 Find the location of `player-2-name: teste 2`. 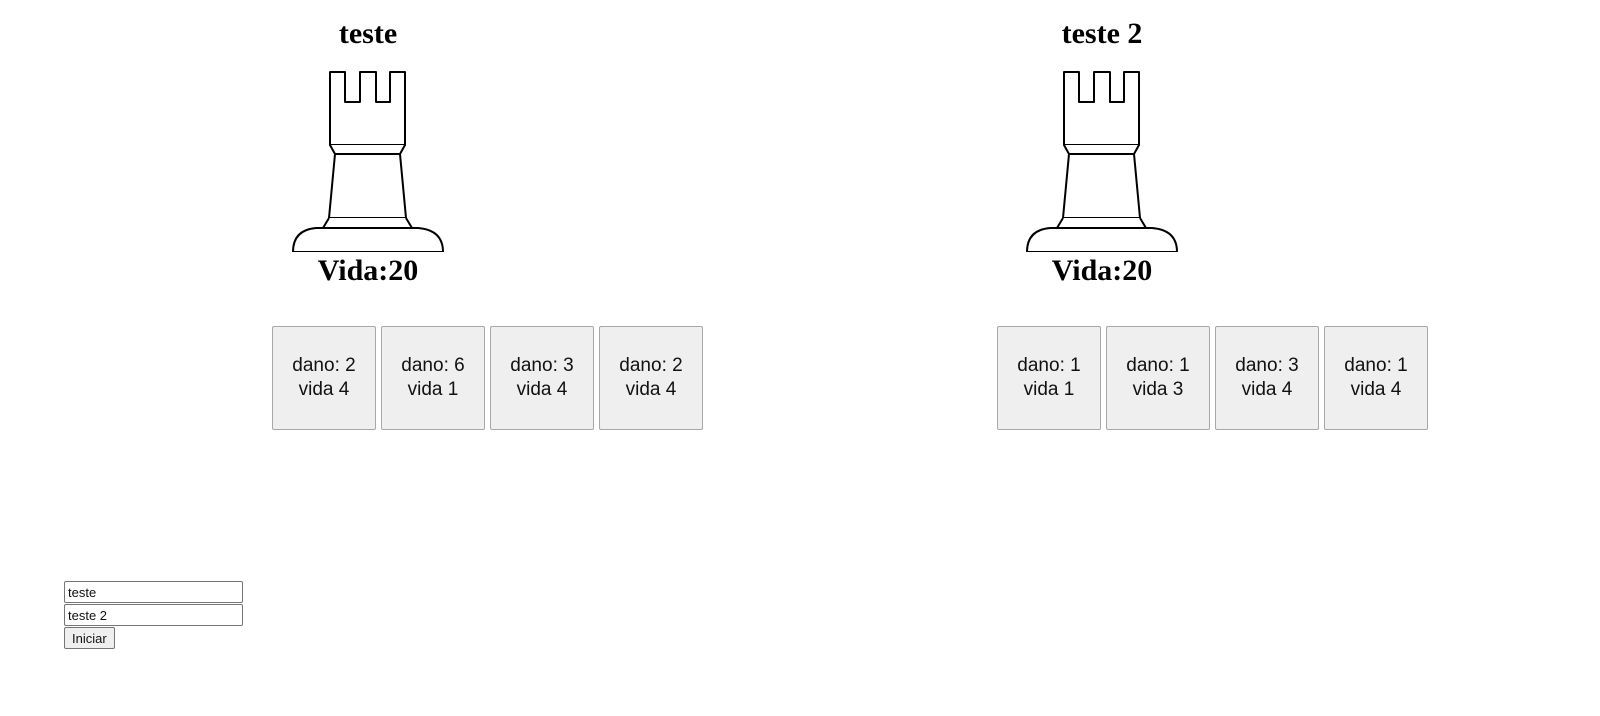

player-2-name: teste 2 is located at coordinates (1102, 33).